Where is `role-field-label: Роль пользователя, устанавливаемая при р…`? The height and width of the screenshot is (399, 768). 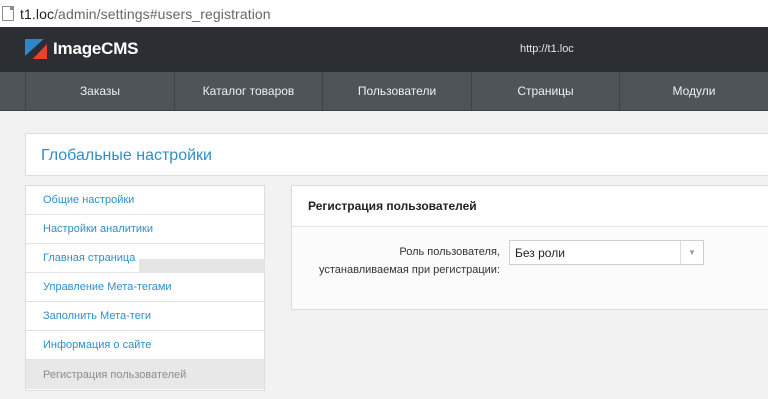
role-field-label: Роль пользователя, устанавливаемая при р… is located at coordinates (396, 261).